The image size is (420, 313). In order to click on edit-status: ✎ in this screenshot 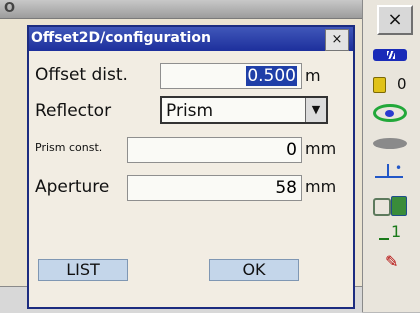, I will do `click(391, 263)`.